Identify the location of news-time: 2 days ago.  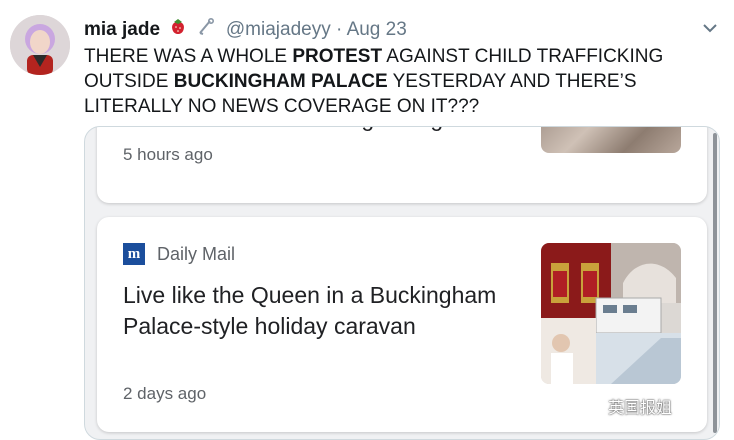
(165, 393).